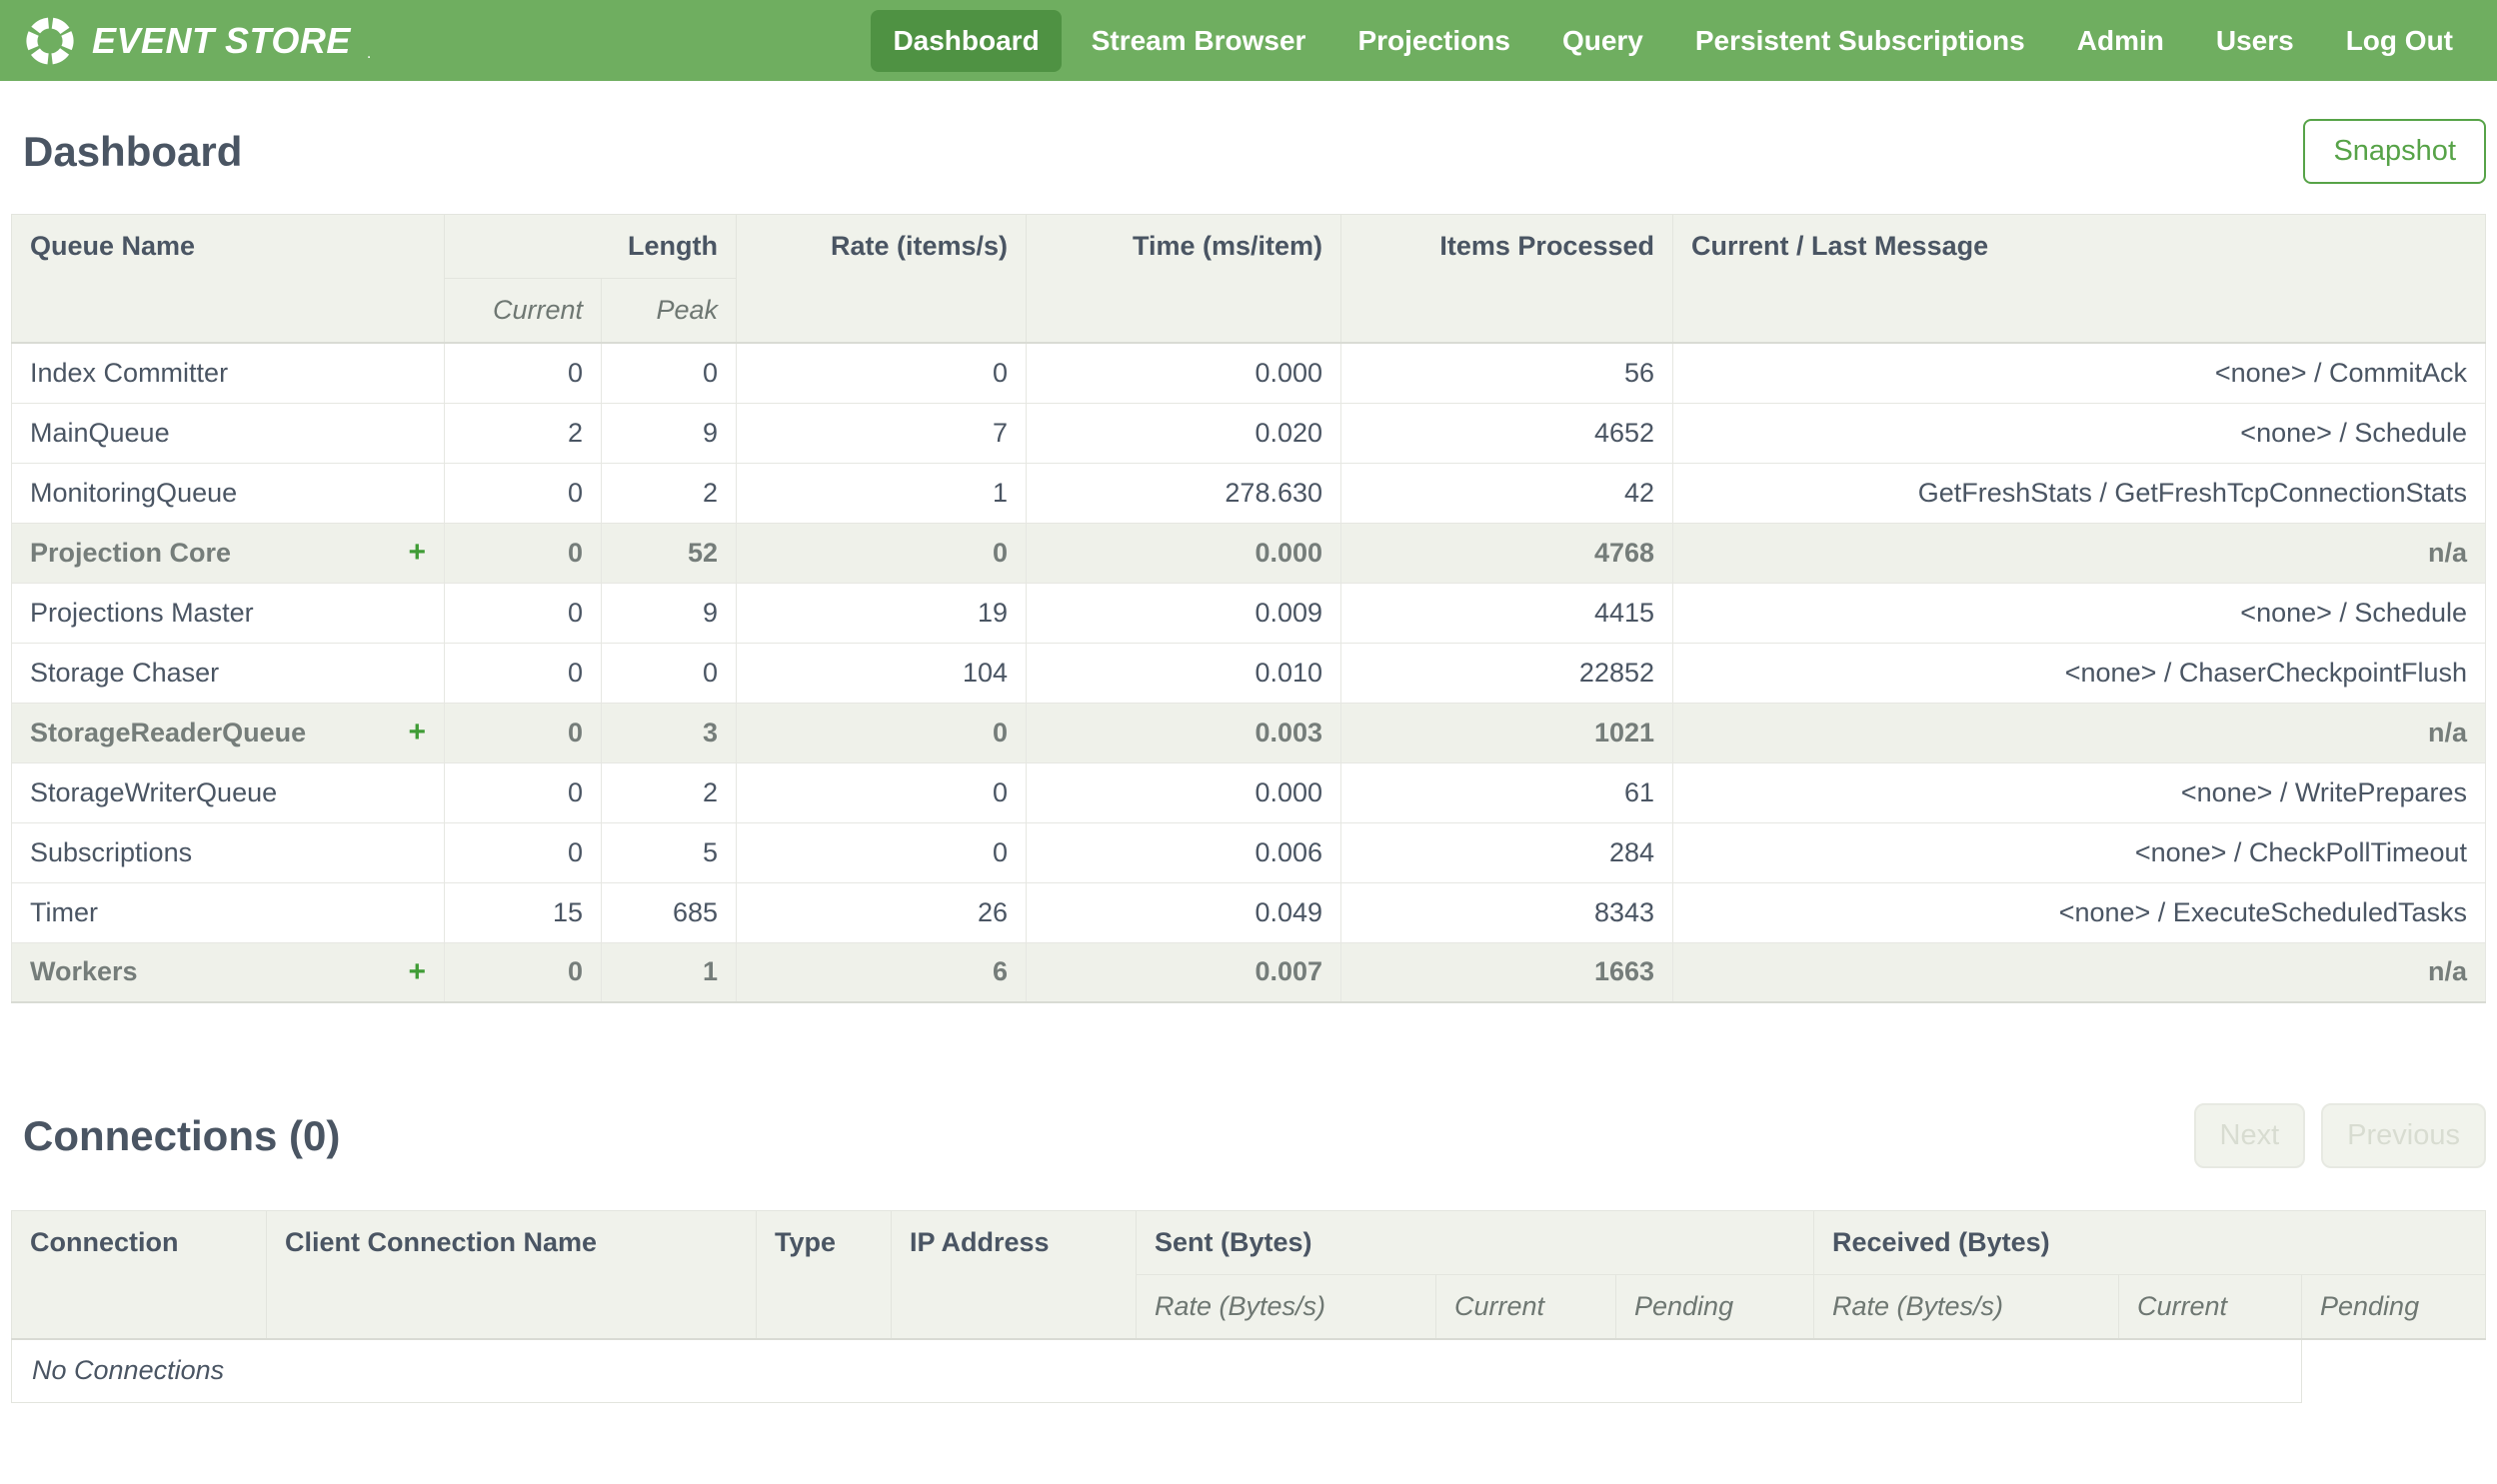 The width and height of the screenshot is (2497, 1484). I want to click on queue-items-cell: 1021, so click(1507, 732).